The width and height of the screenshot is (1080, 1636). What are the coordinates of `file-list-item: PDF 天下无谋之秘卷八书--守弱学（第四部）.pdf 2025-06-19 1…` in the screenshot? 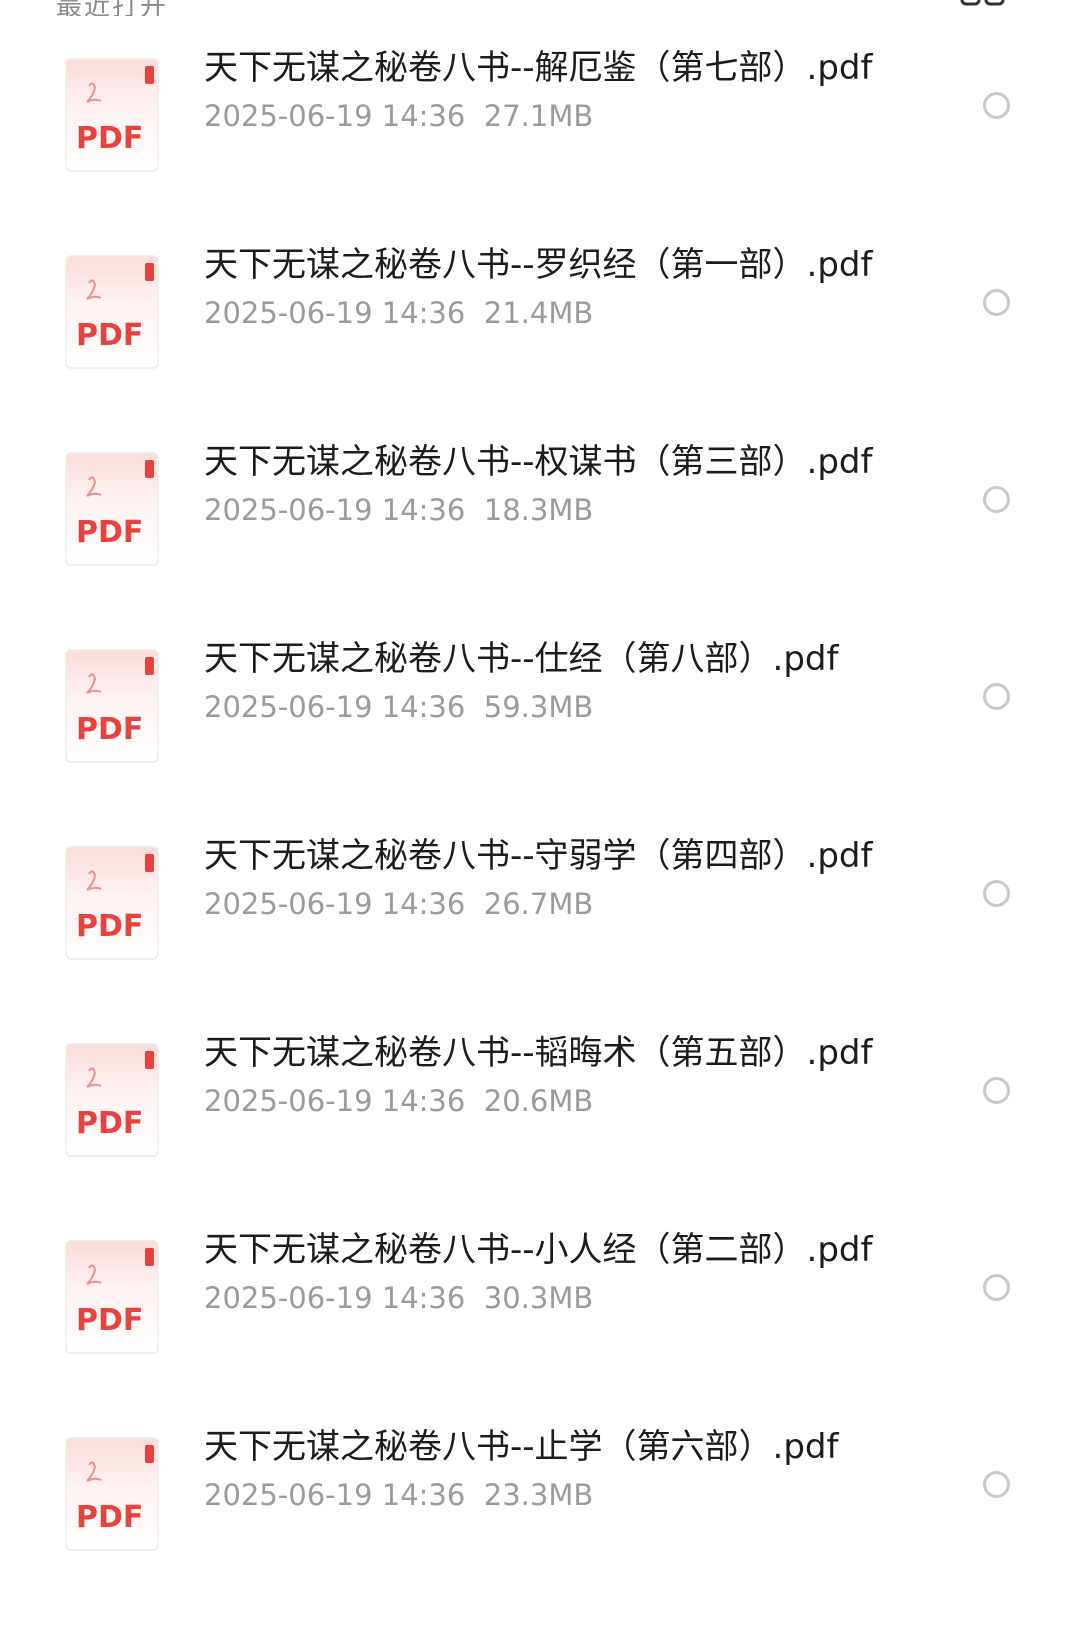 It's located at (540, 927).